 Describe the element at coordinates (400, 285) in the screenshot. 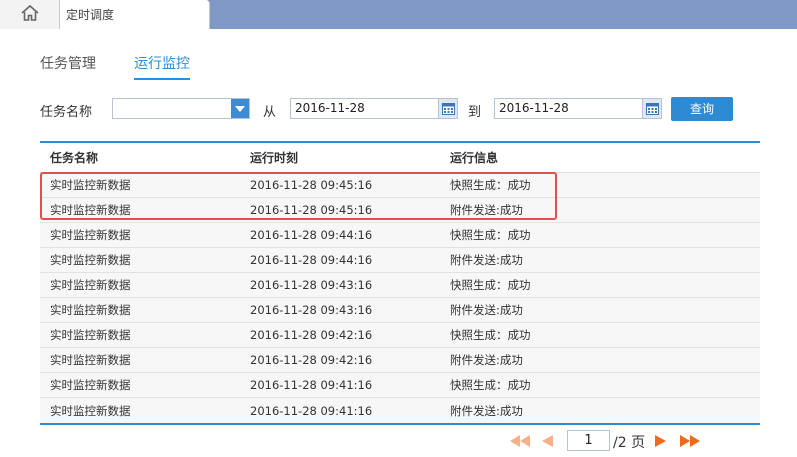

I see `table-row: 实时监控新数据 2016-11-28 09:43:16 快照生成：成功` at that location.